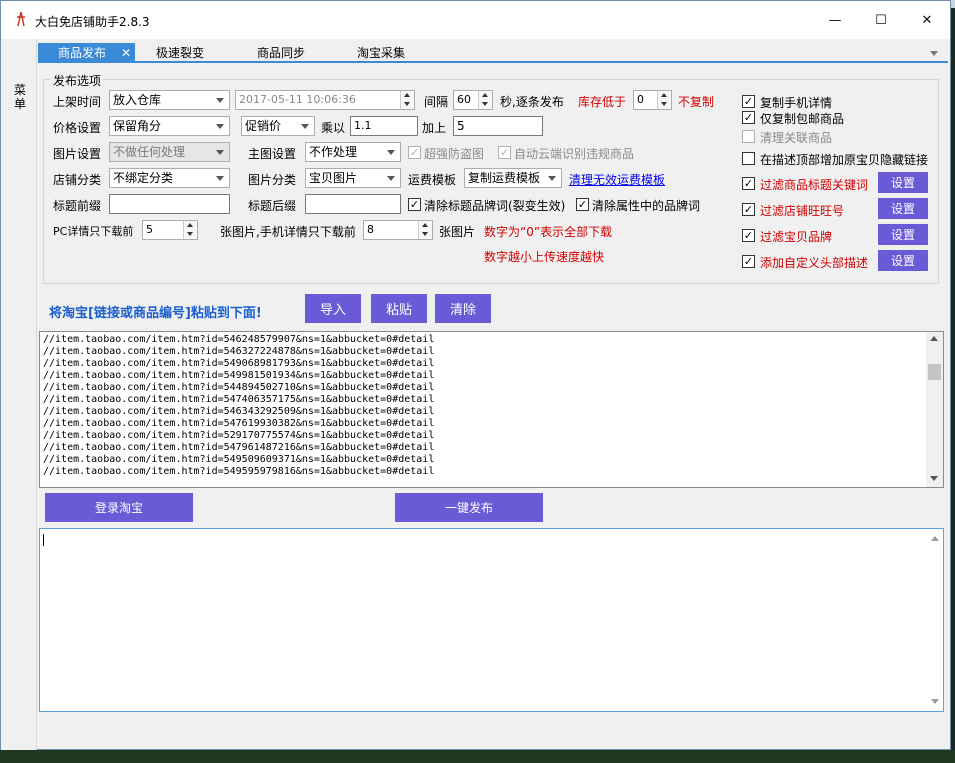  Describe the element at coordinates (934, 409) in the screenshot. I see `url-scrollbar` at that location.